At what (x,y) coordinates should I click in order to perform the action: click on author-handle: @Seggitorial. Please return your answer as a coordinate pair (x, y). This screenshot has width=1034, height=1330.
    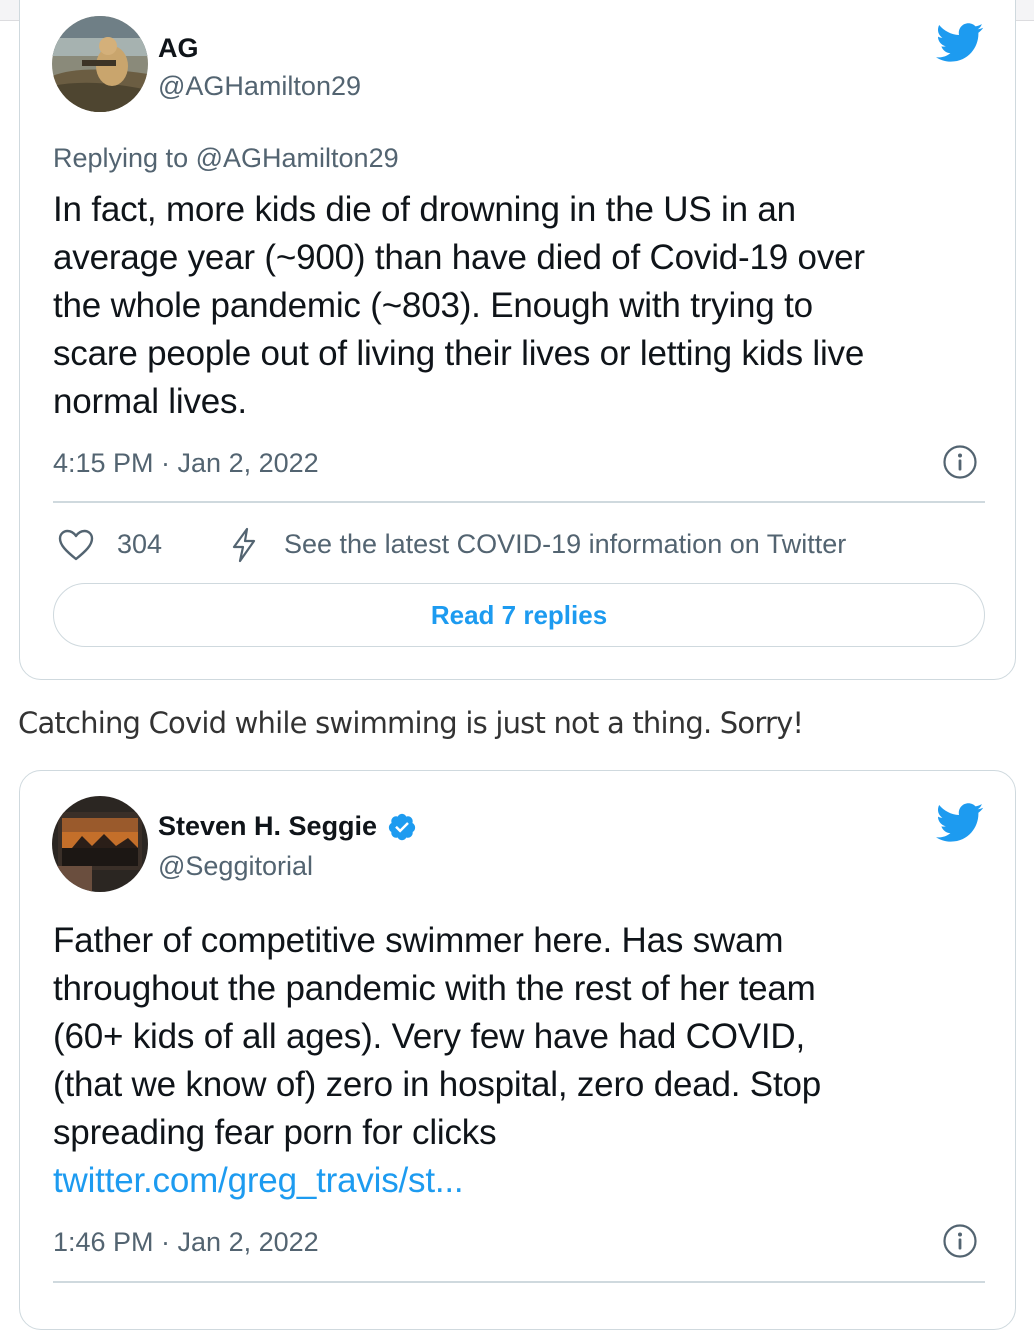
    Looking at the image, I should click on (235, 866).